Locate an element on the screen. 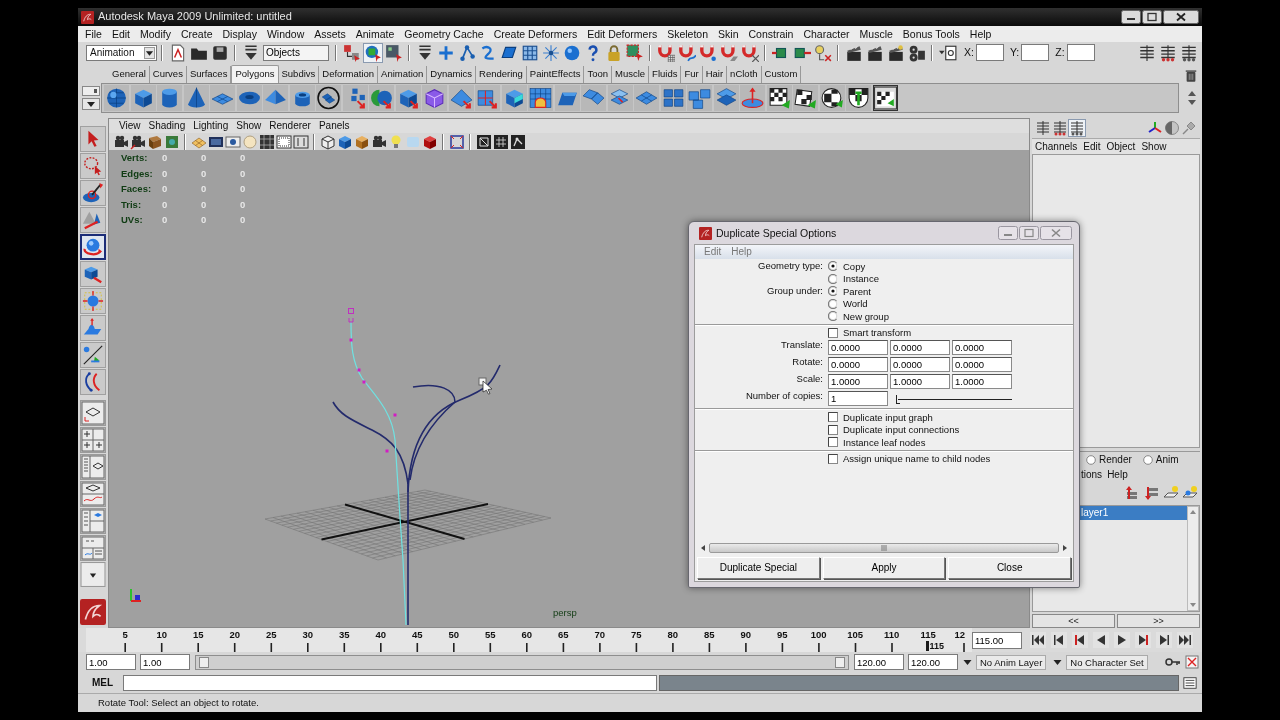  step-forward-icon is located at coordinates (1164, 640).